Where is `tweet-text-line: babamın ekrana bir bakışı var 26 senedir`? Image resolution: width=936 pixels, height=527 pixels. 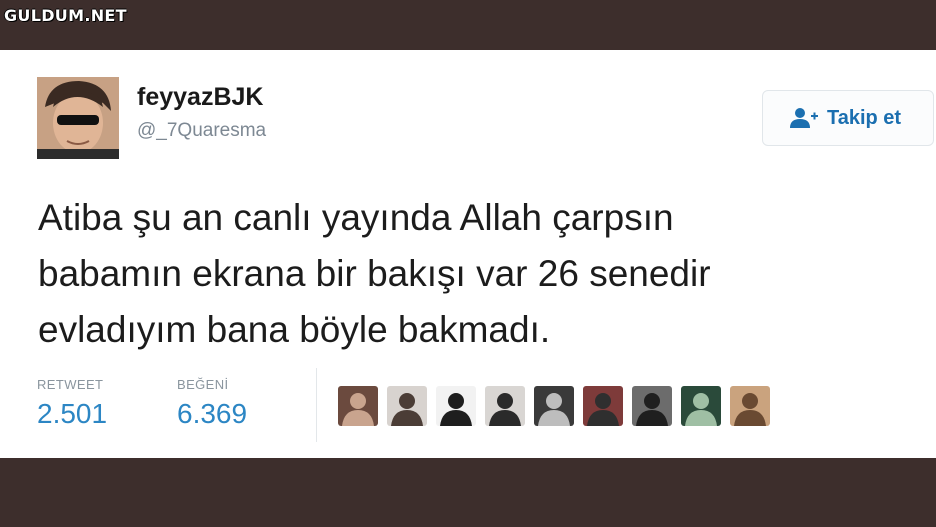
tweet-text-line: babamın ekrana bir bakışı var 26 senedir is located at coordinates (374, 273).